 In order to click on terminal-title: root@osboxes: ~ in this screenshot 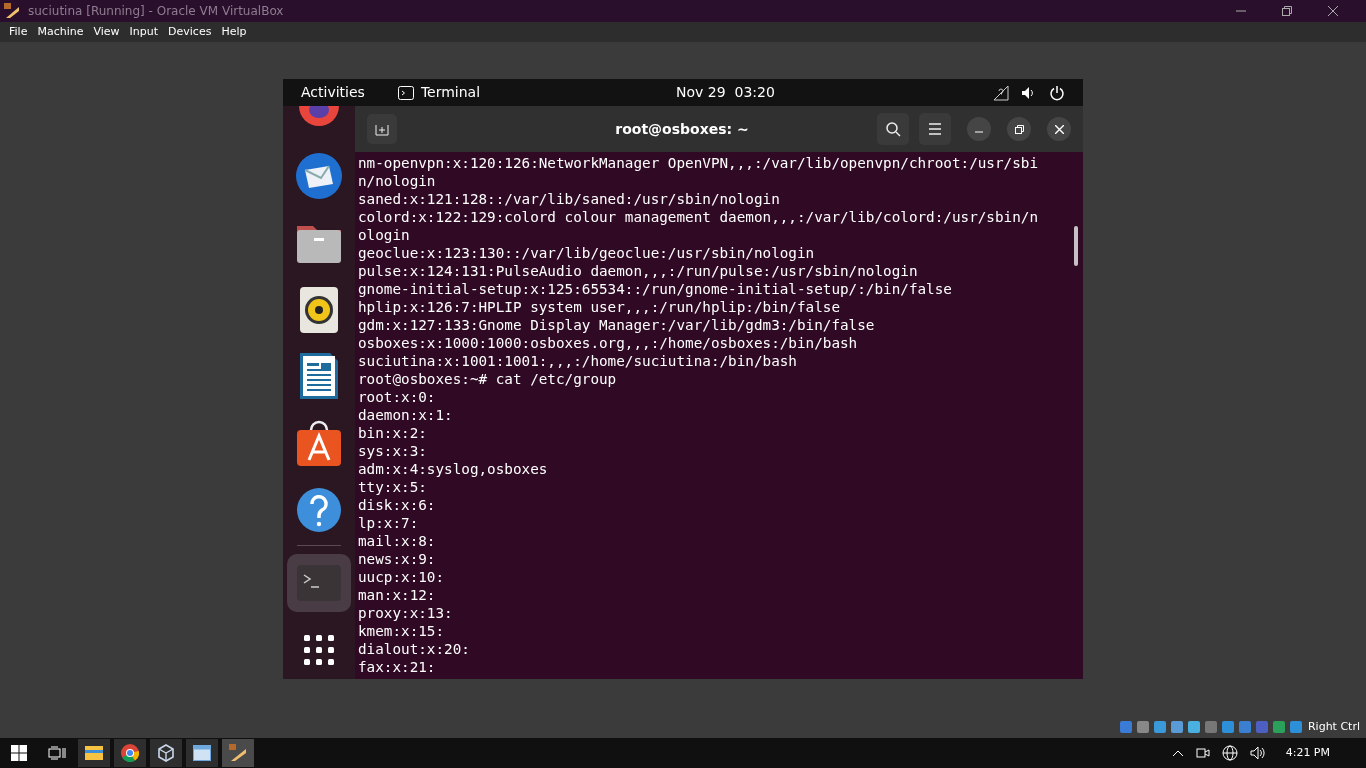, I will do `click(682, 129)`.